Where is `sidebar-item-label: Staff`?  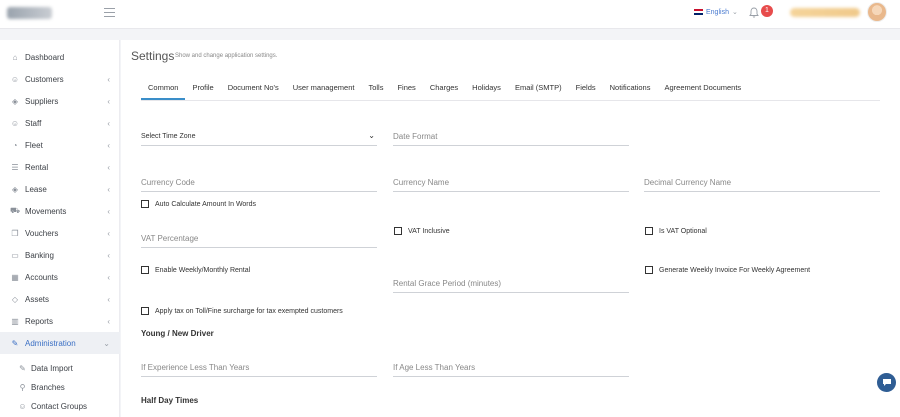
sidebar-item-label: Staff is located at coordinates (33, 123).